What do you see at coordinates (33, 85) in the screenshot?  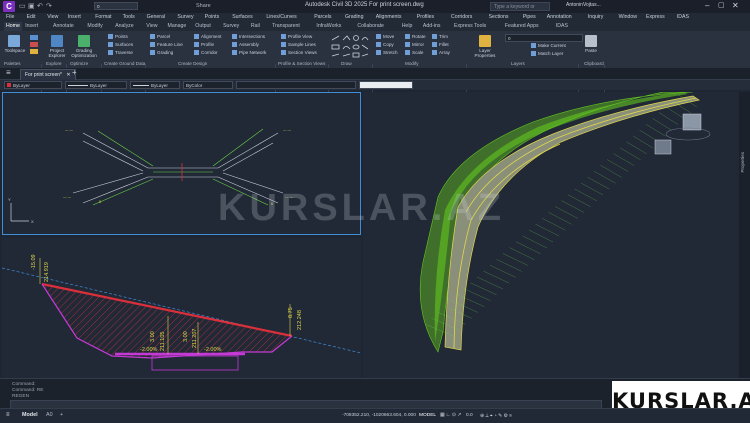 I see `layer-combo: ByLayer` at bounding box center [33, 85].